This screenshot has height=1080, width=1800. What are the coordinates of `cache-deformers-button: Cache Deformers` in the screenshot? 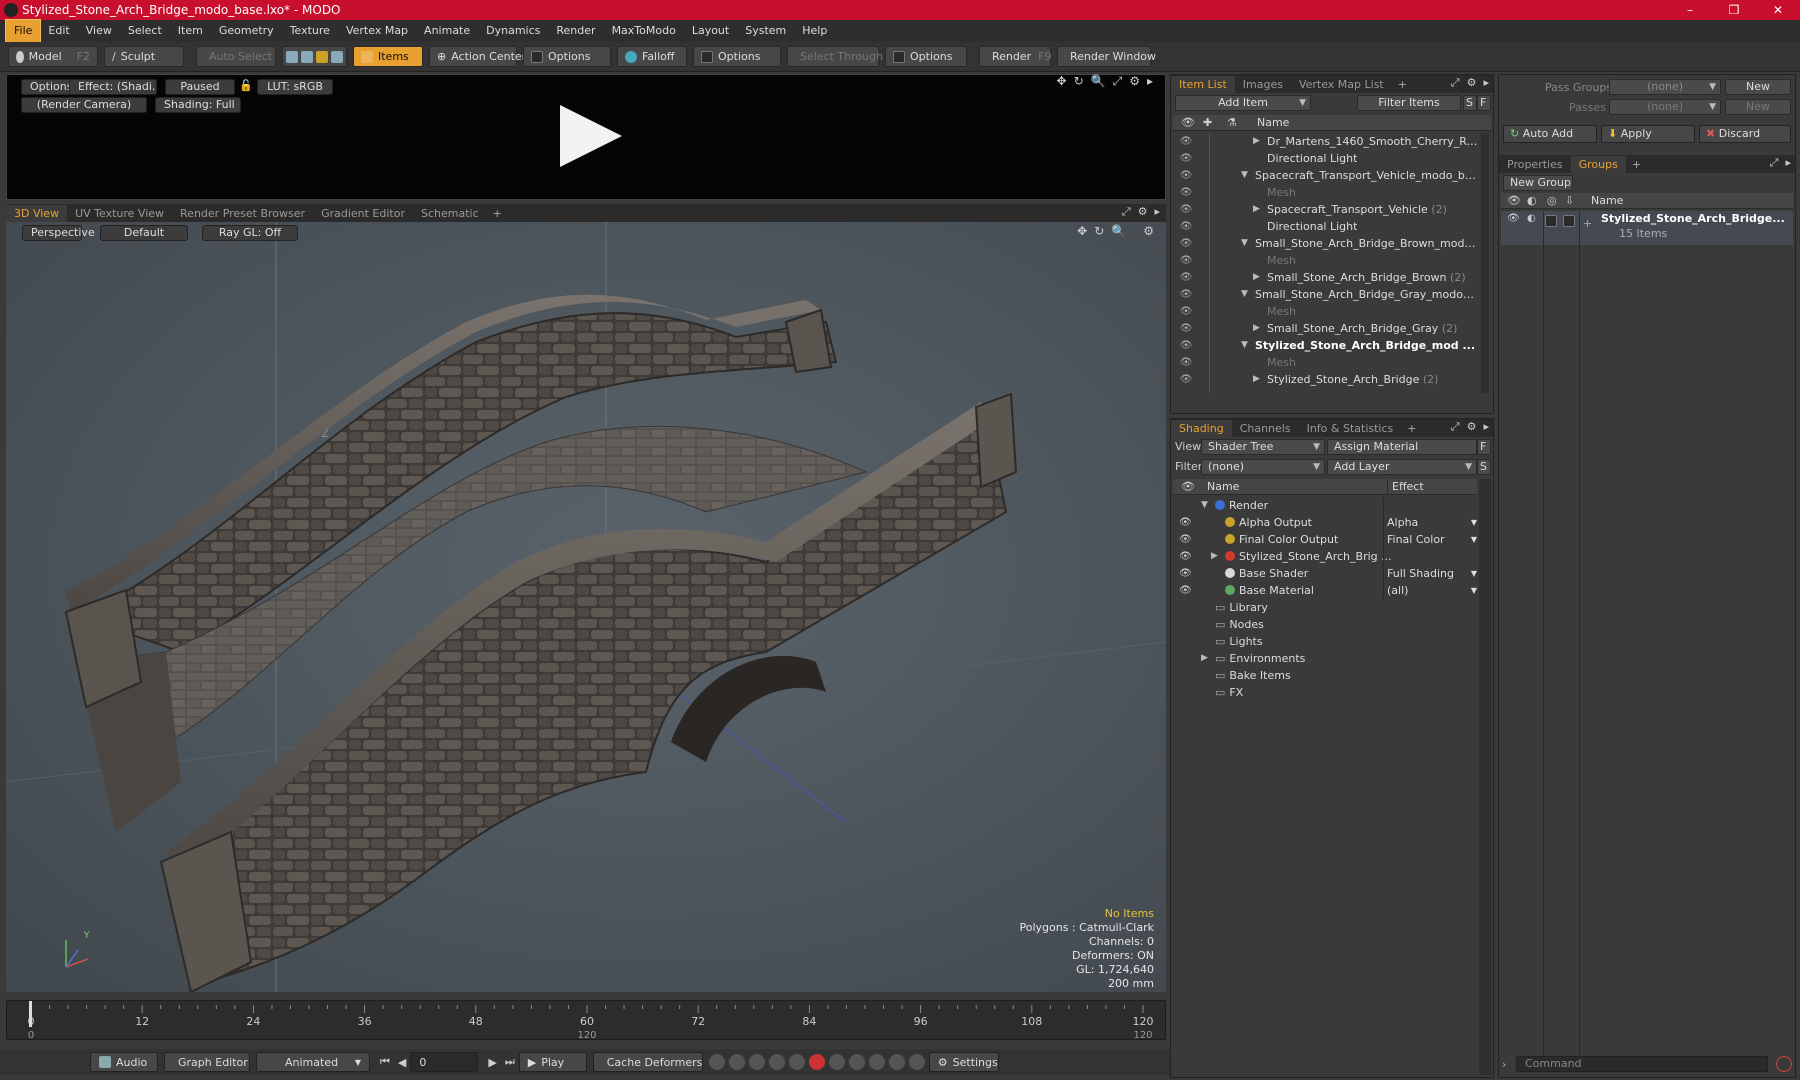 It's located at (647, 1062).